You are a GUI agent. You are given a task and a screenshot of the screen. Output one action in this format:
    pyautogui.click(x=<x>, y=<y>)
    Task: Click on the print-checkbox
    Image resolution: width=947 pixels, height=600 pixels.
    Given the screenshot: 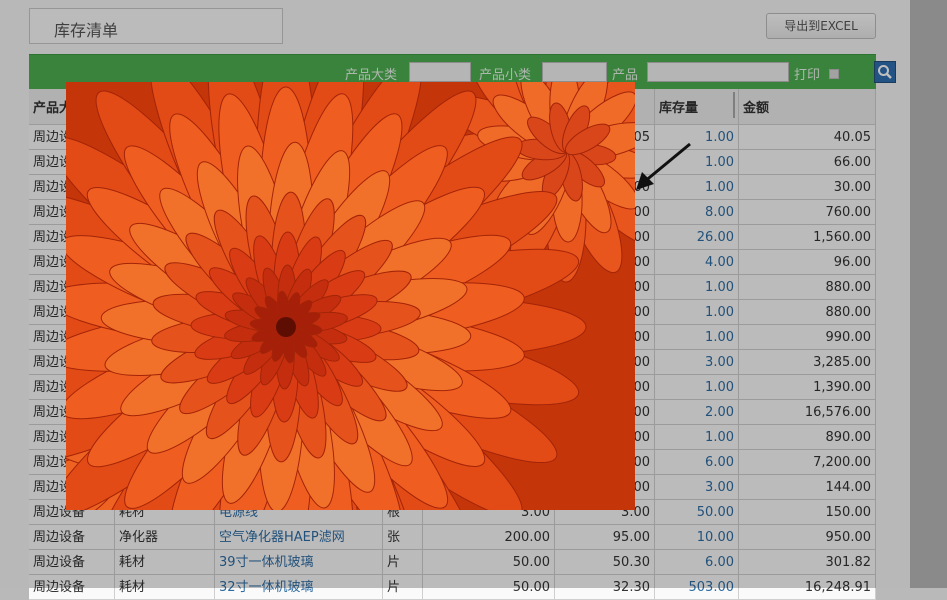 What is the action you would take?
    pyautogui.click(x=834, y=74)
    